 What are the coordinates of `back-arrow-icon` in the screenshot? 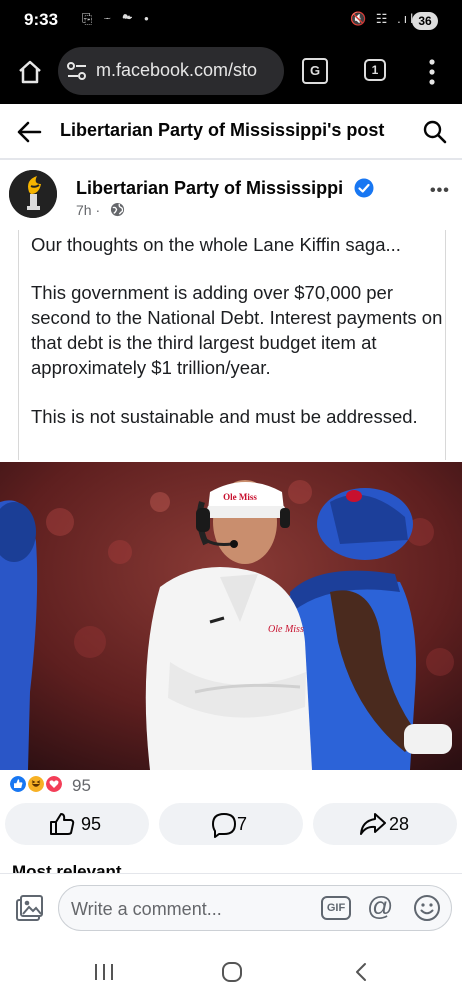 It's located at (29, 132).